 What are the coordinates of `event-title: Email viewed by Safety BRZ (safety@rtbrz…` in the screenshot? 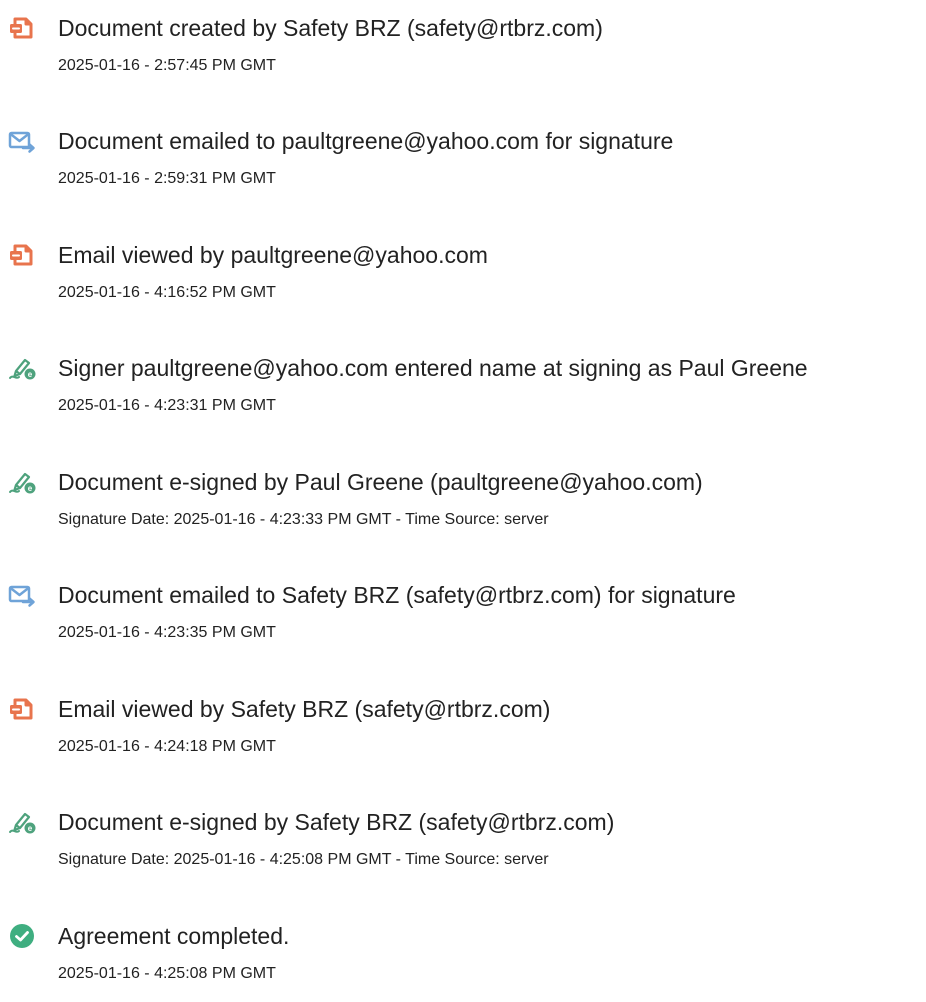 It's located at (304, 709).